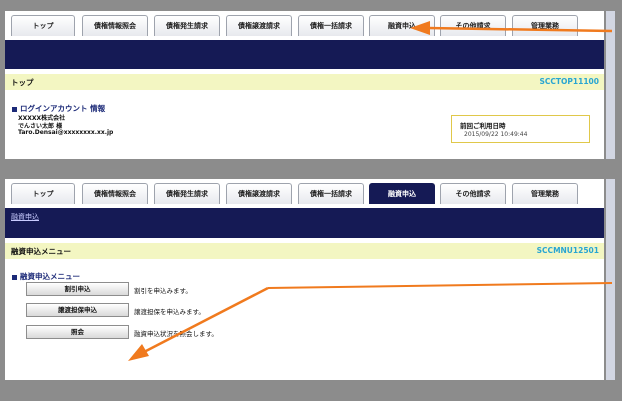  What do you see at coordinates (176, 334) in the screenshot?
I see `inquiry-desc: 融資申込状況を照会します。` at bounding box center [176, 334].